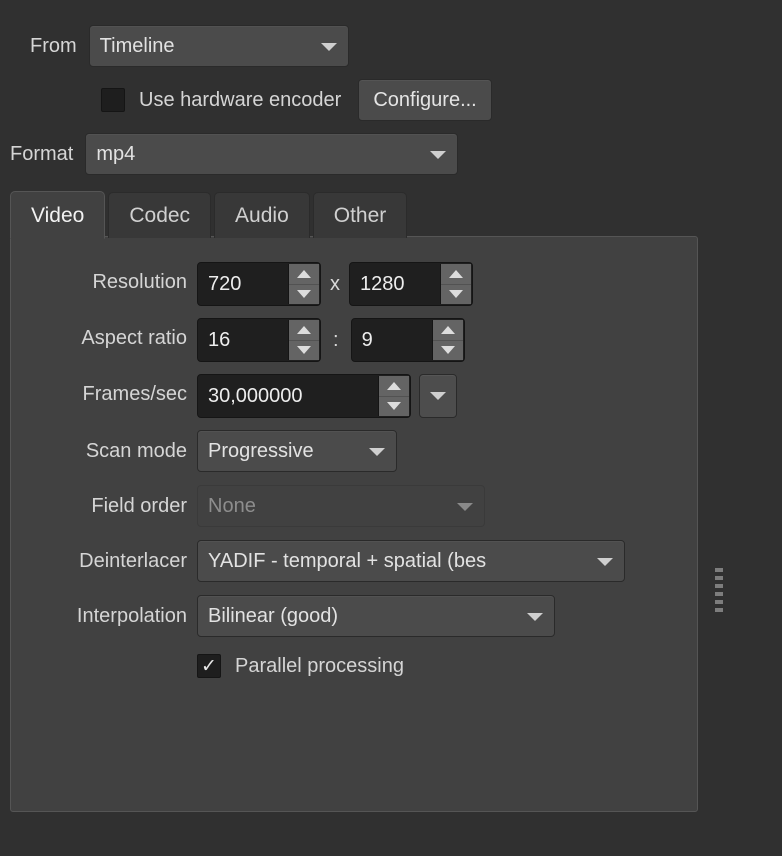 The height and width of the screenshot is (856, 782). I want to click on deinterlacer-label: Deinterlacer, so click(133, 561).